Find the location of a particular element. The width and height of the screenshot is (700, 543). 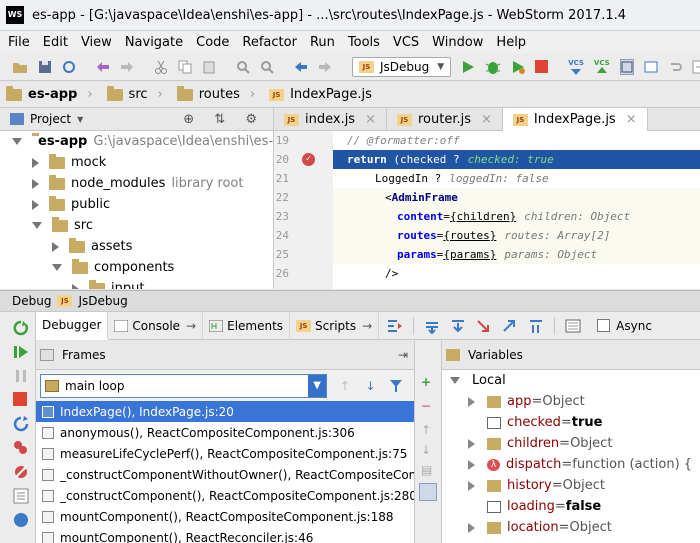

step-out-icon is located at coordinates (510, 326).